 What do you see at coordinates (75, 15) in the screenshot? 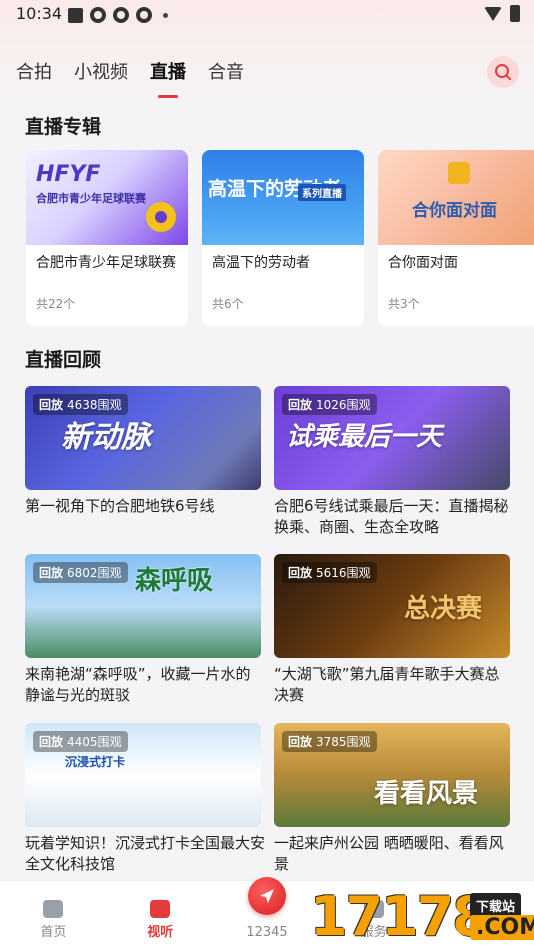
I see `notification-square-icon` at bounding box center [75, 15].